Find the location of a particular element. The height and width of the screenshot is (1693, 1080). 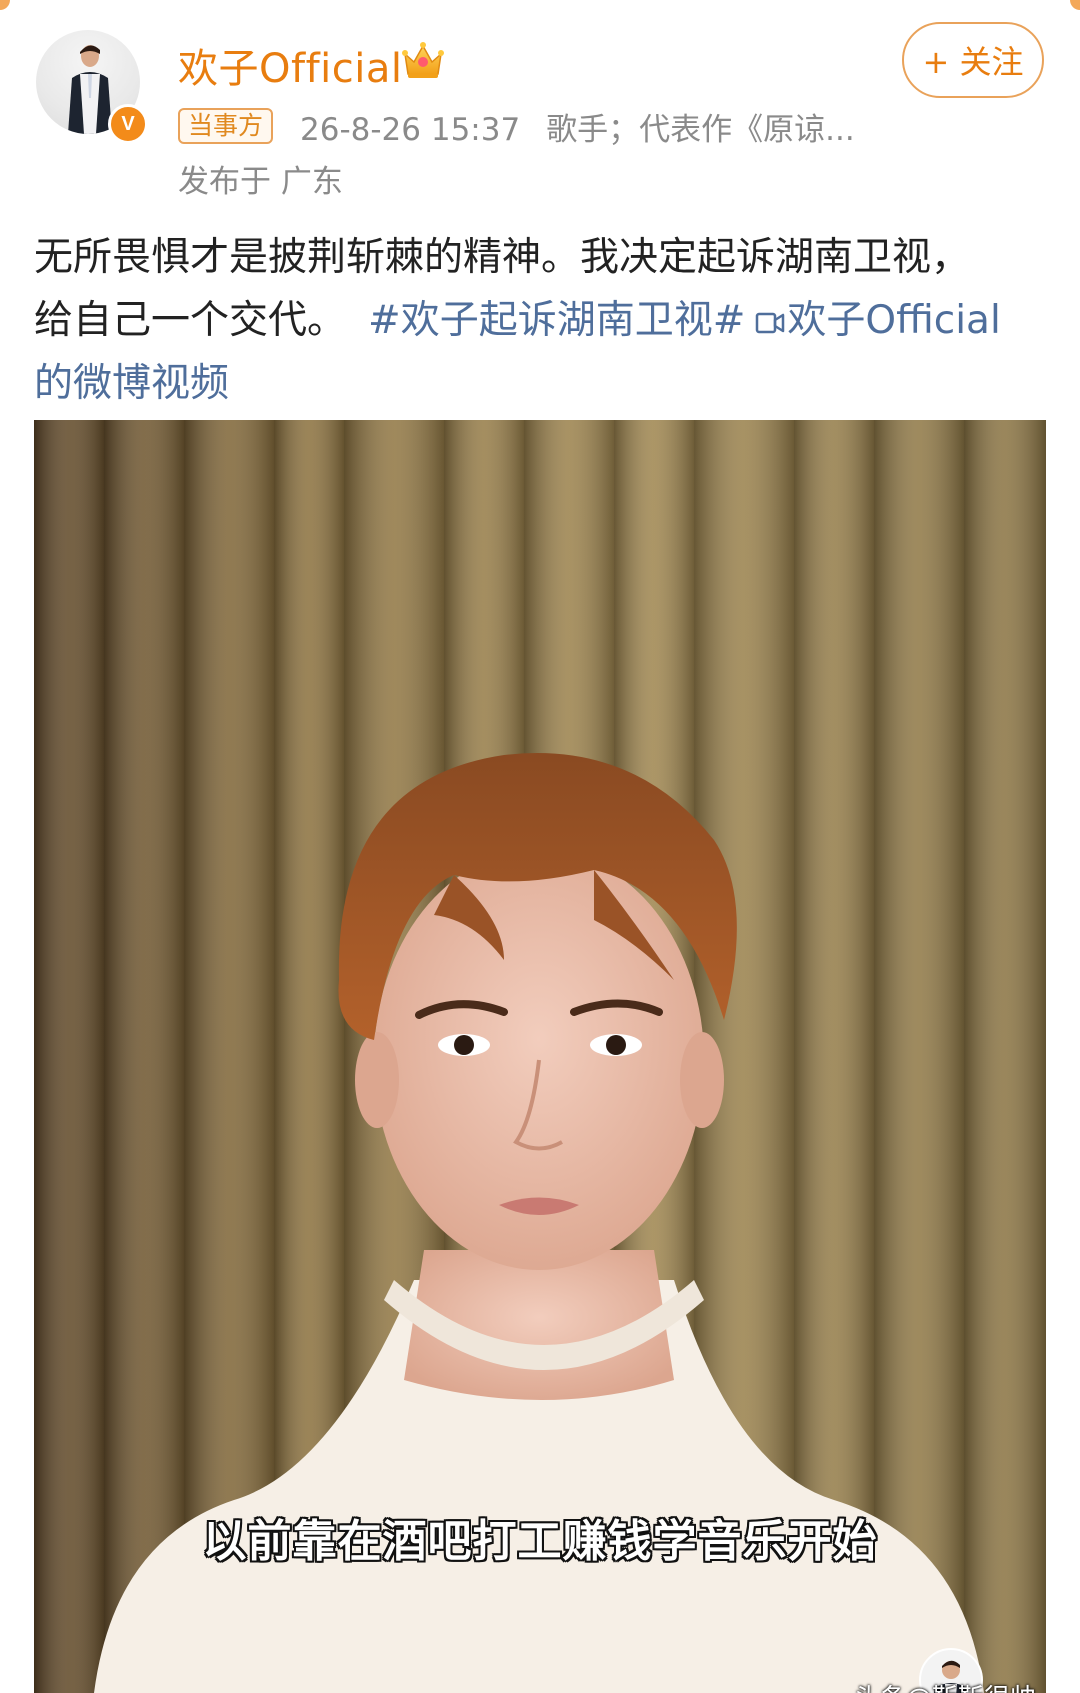

video-link: 的微博视频 is located at coordinates (544, 383).